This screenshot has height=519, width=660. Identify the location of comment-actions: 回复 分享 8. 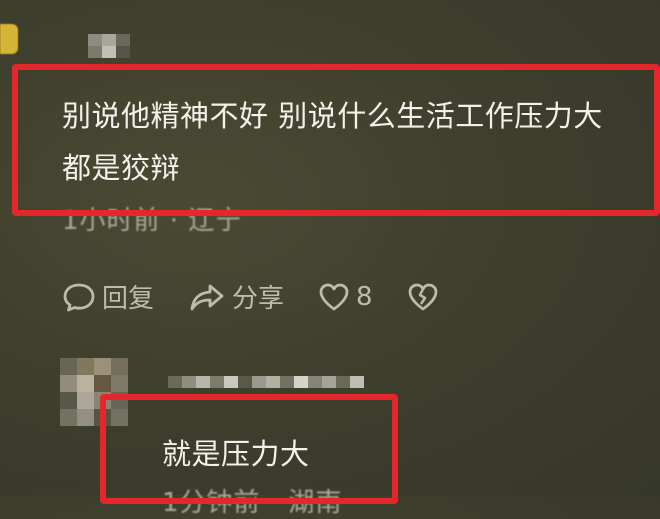
(267, 296).